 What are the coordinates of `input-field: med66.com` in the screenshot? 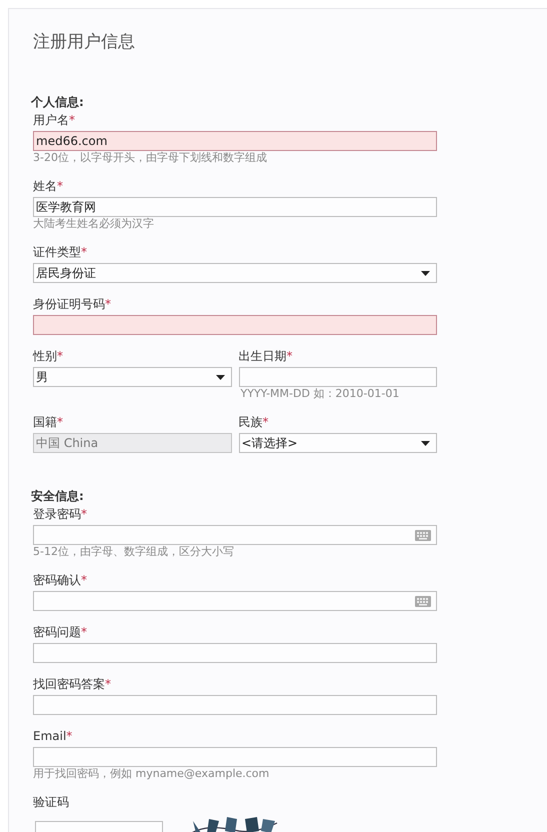 It's located at (235, 141).